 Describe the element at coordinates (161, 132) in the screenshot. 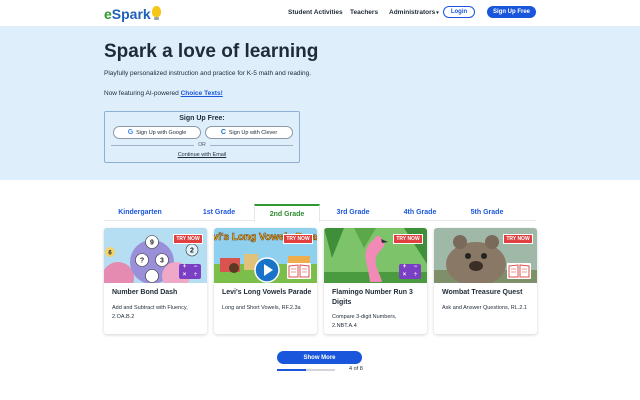

I see `signup-google-label: Sign Up with Google` at that location.